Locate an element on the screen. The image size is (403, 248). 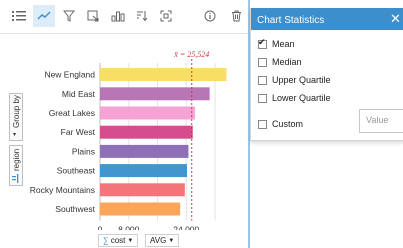
sum-icon: ∑ is located at coordinates (106, 240).